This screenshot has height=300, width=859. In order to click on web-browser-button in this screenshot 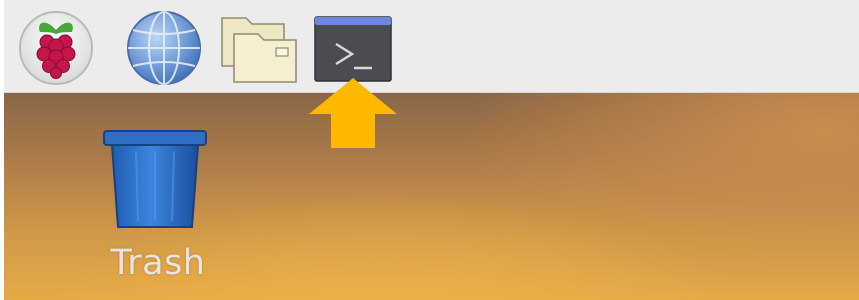, I will do `click(164, 48)`.